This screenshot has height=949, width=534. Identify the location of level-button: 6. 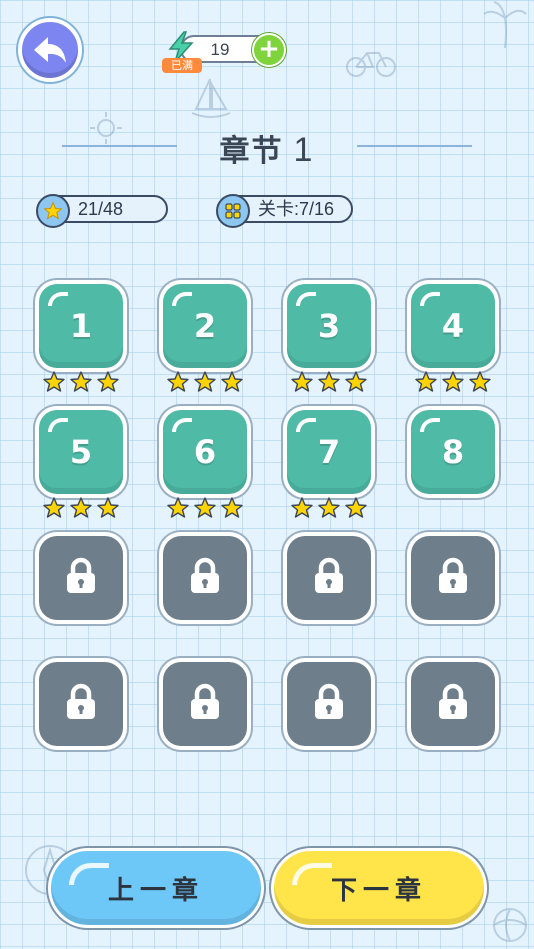
(205, 452).